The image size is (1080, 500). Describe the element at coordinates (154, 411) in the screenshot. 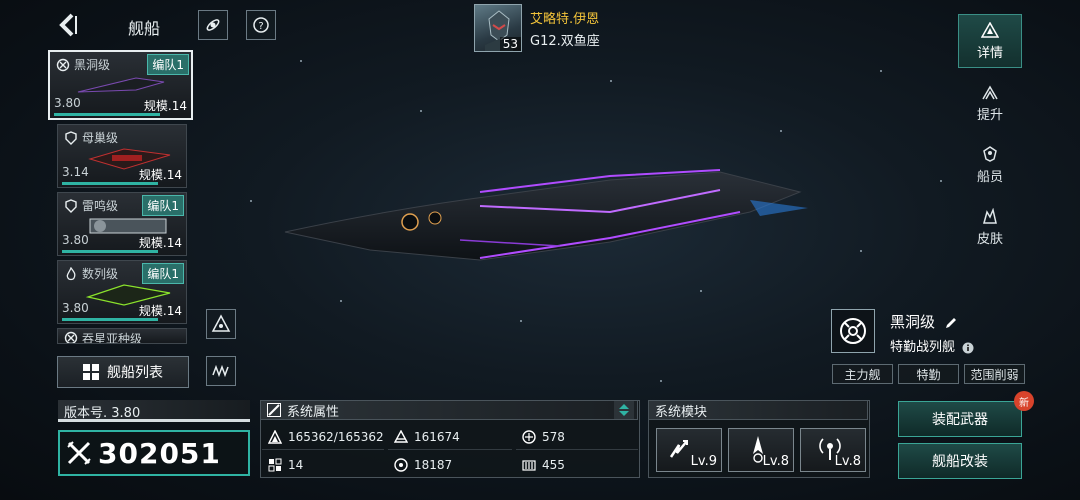

I see `version-label: 版本号. 3.80` at that location.